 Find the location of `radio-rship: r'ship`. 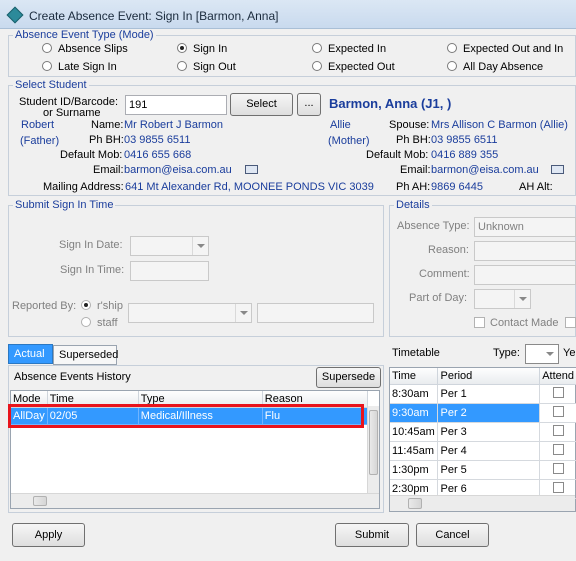

radio-rship: r'ship is located at coordinates (102, 306).